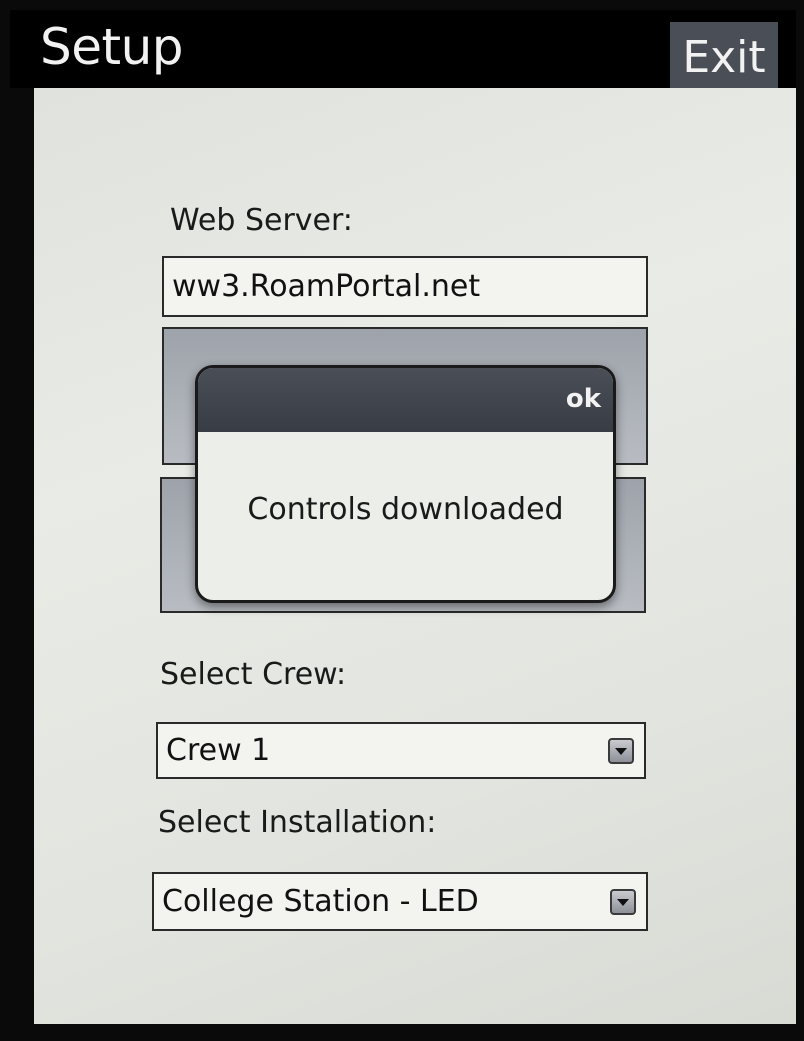  Describe the element at coordinates (218, 750) in the screenshot. I see `crew-select-value: Crew 1` at that location.